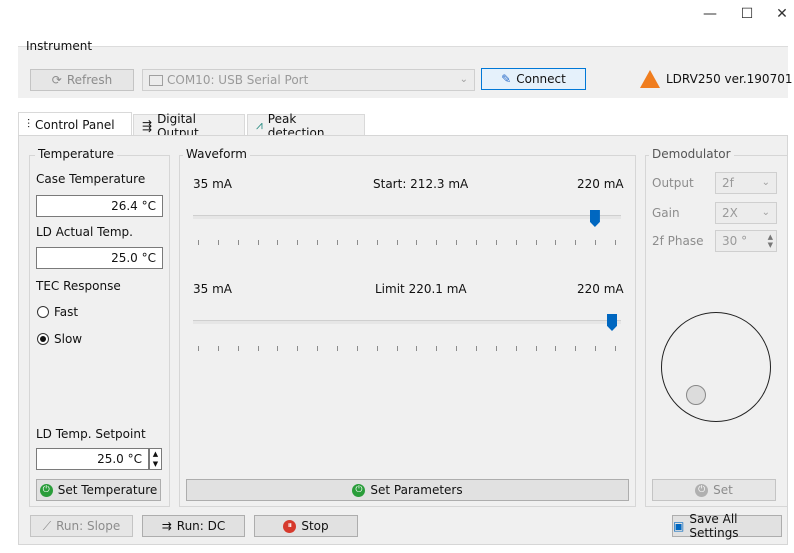 The image size is (794, 553). I want to click on run-slope-button: ⟋ Run: Slope, so click(81, 526).